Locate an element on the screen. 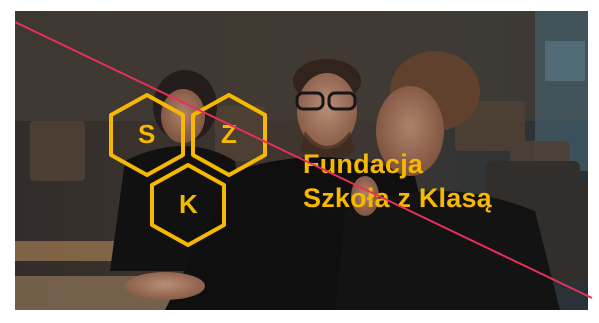 Image resolution: width=599 pixels, height=323 pixels. logo-letter-k: K is located at coordinates (188, 204).